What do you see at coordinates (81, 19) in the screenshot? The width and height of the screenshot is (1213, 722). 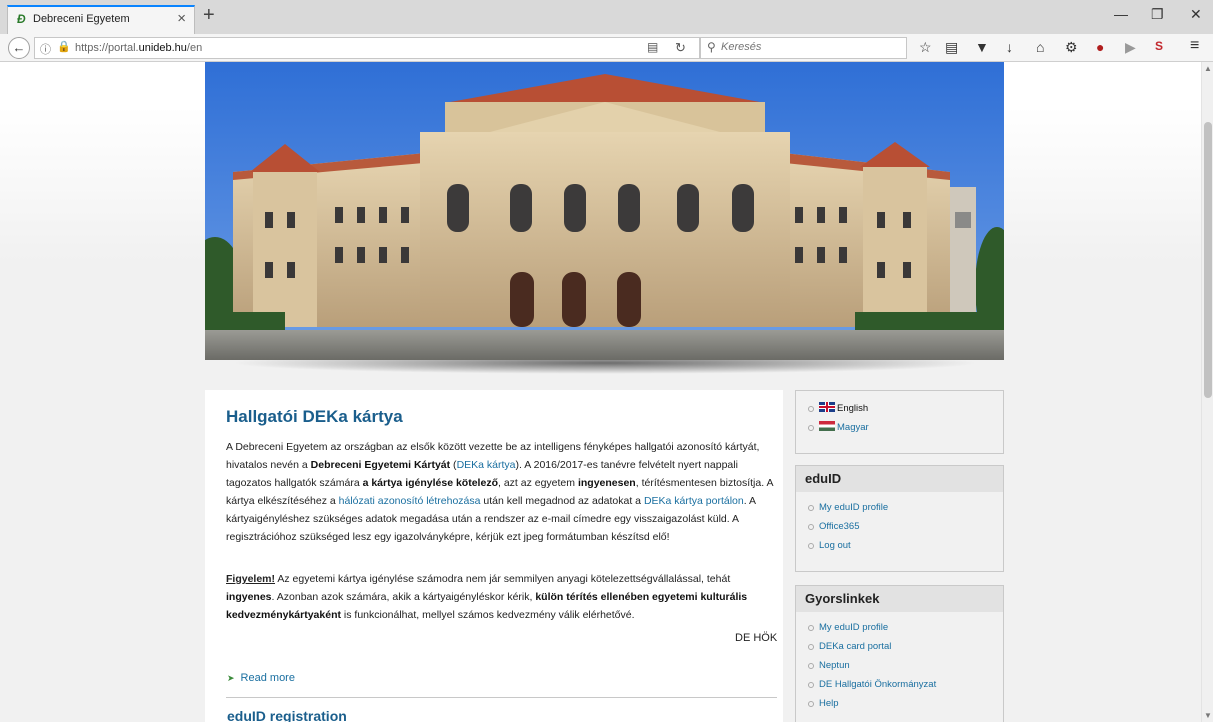 I see `tab-title: Debreceni Egyetem` at bounding box center [81, 19].